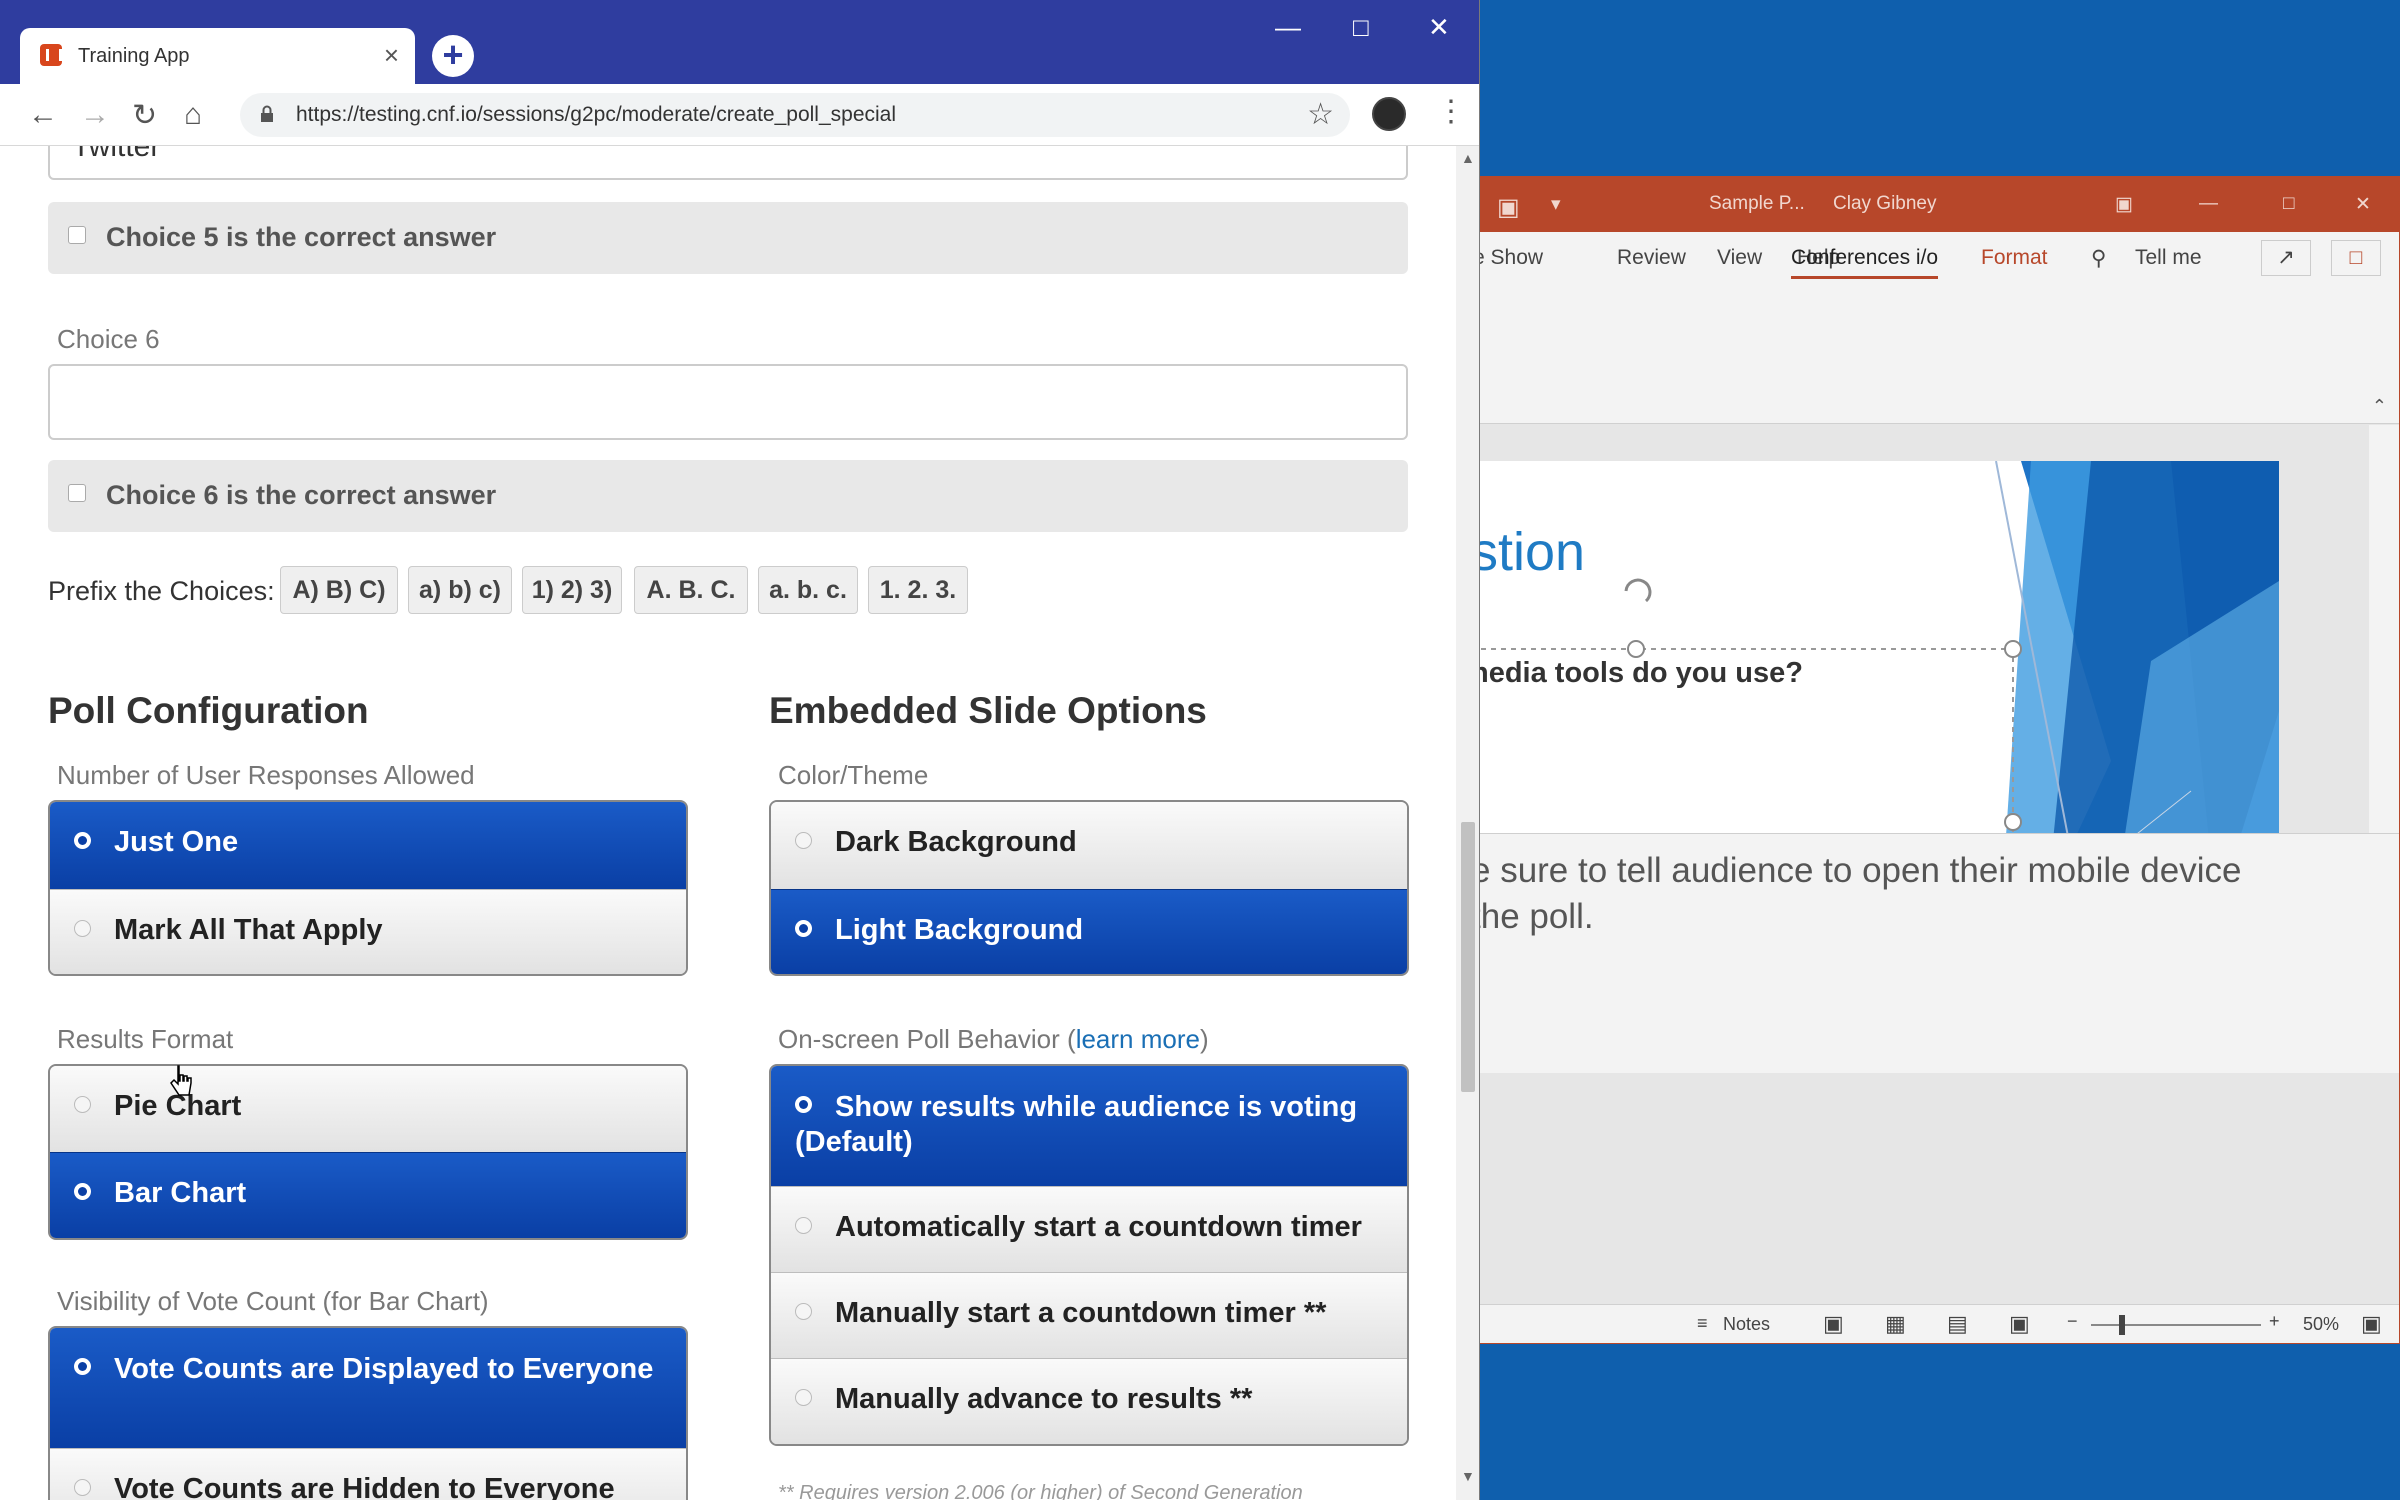  Describe the element at coordinates (803, 840) in the screenshot. I see `radio-dark-background` at that location.